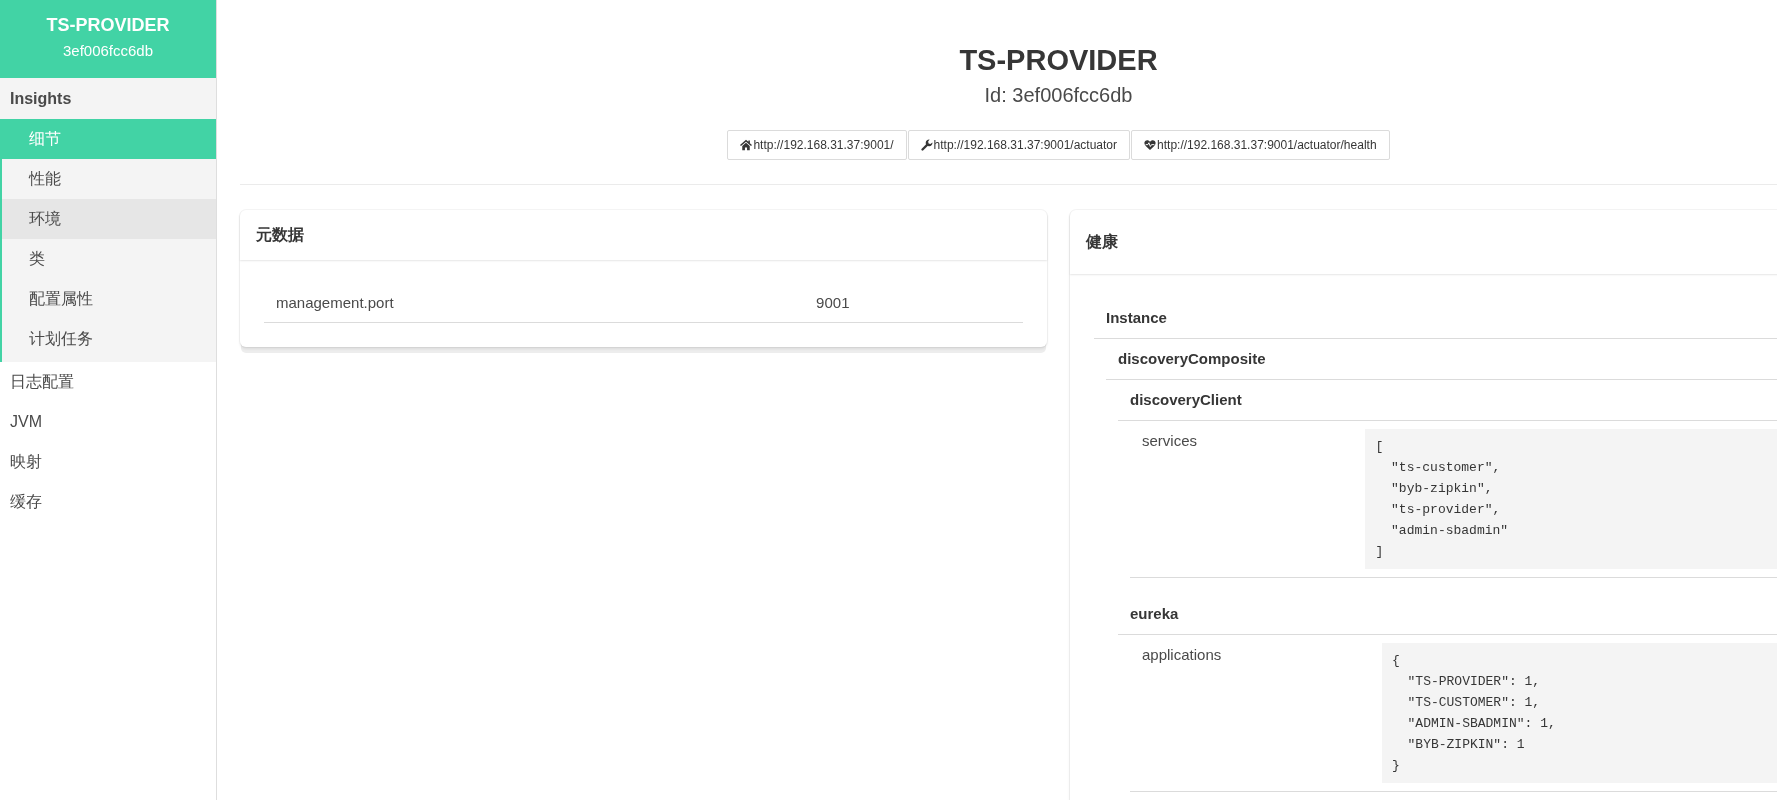  I want to click on link-button: http://192.168.31.37:9001/actuator/health, so click(1260, 145).